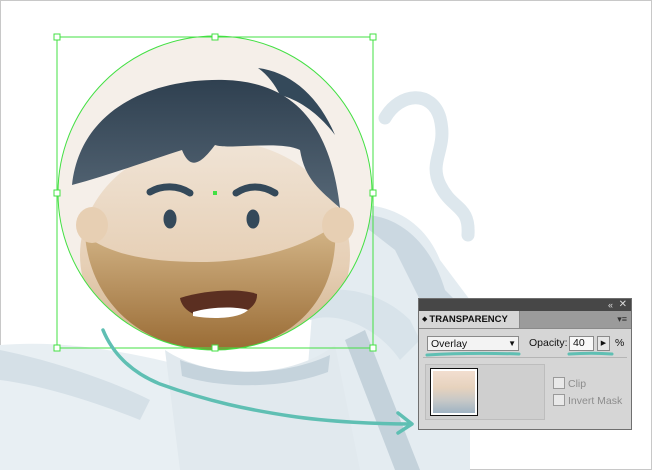  I want to click on selection-center-point, so click(215, 193).